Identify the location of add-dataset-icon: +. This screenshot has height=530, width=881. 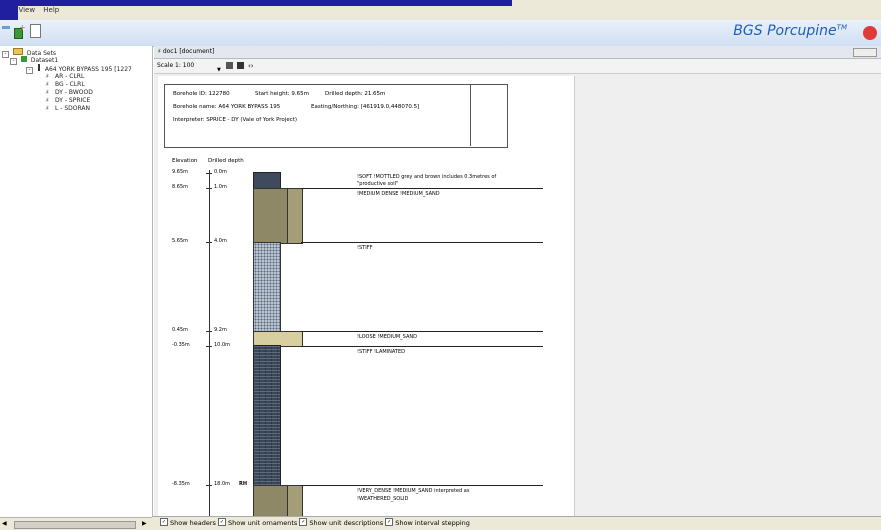
(20, 31).